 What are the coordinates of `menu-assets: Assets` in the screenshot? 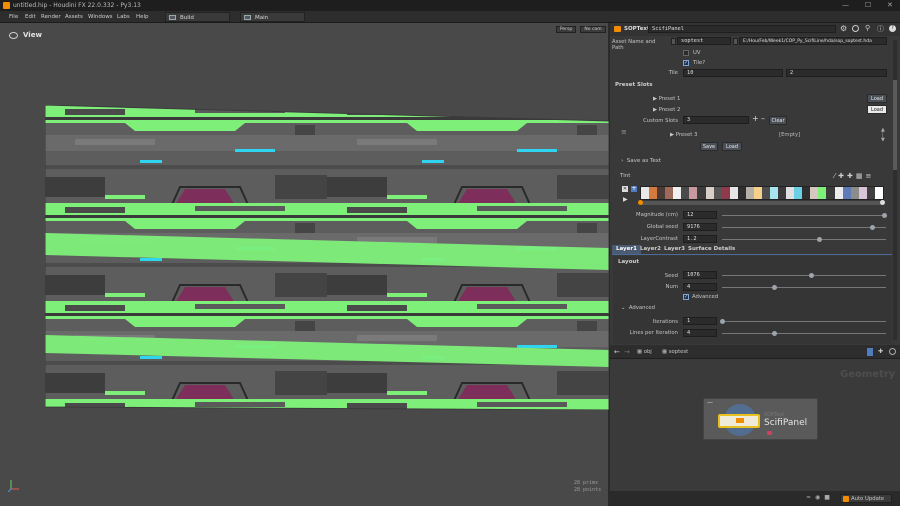 It's located at (74, 17).